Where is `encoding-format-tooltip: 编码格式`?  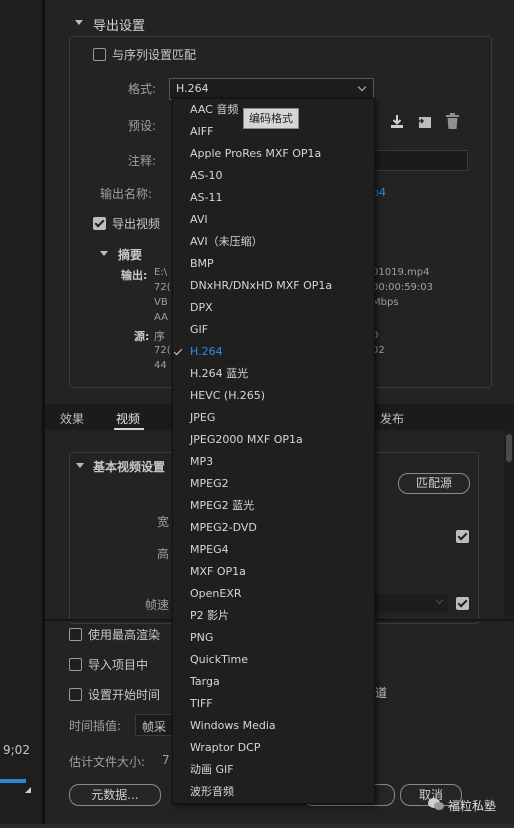
encoding-format-tooltip: 编码格式 is located at coordinates (271, 118).